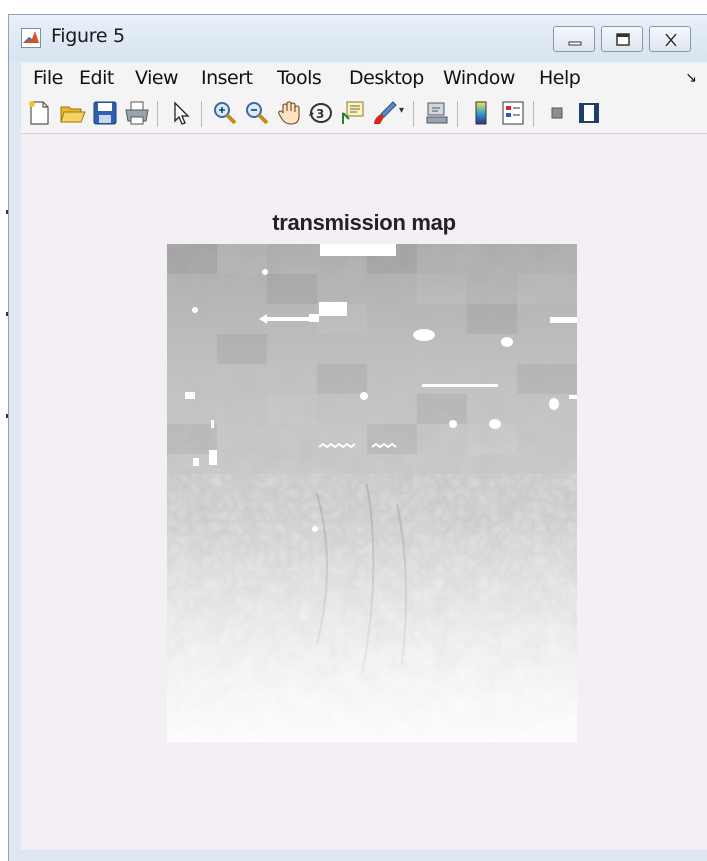 Image resolution: width=707 pixels, height=861 pixels. I want to click on menu-desktop: Desktop, so click(386, 78).